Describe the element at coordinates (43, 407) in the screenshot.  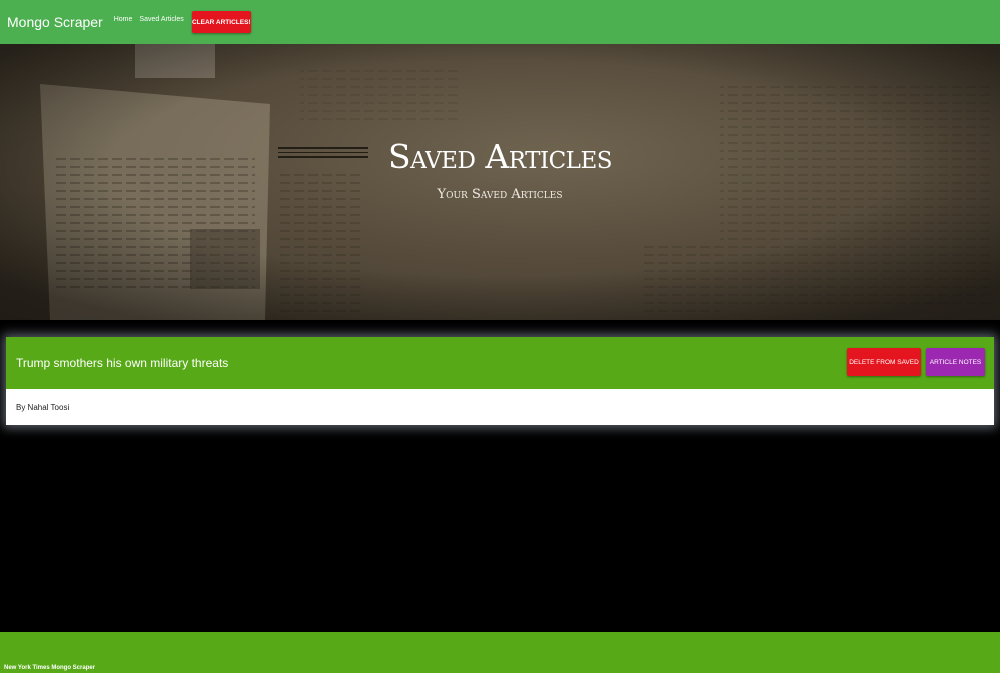
I see `article-byline: By Nahal Toosi` at that location.